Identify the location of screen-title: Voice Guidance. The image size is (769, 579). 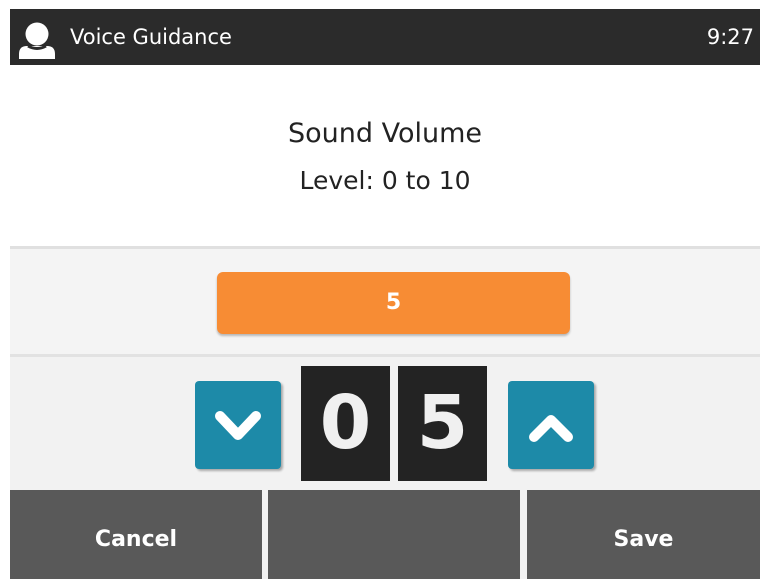
(151, 37).